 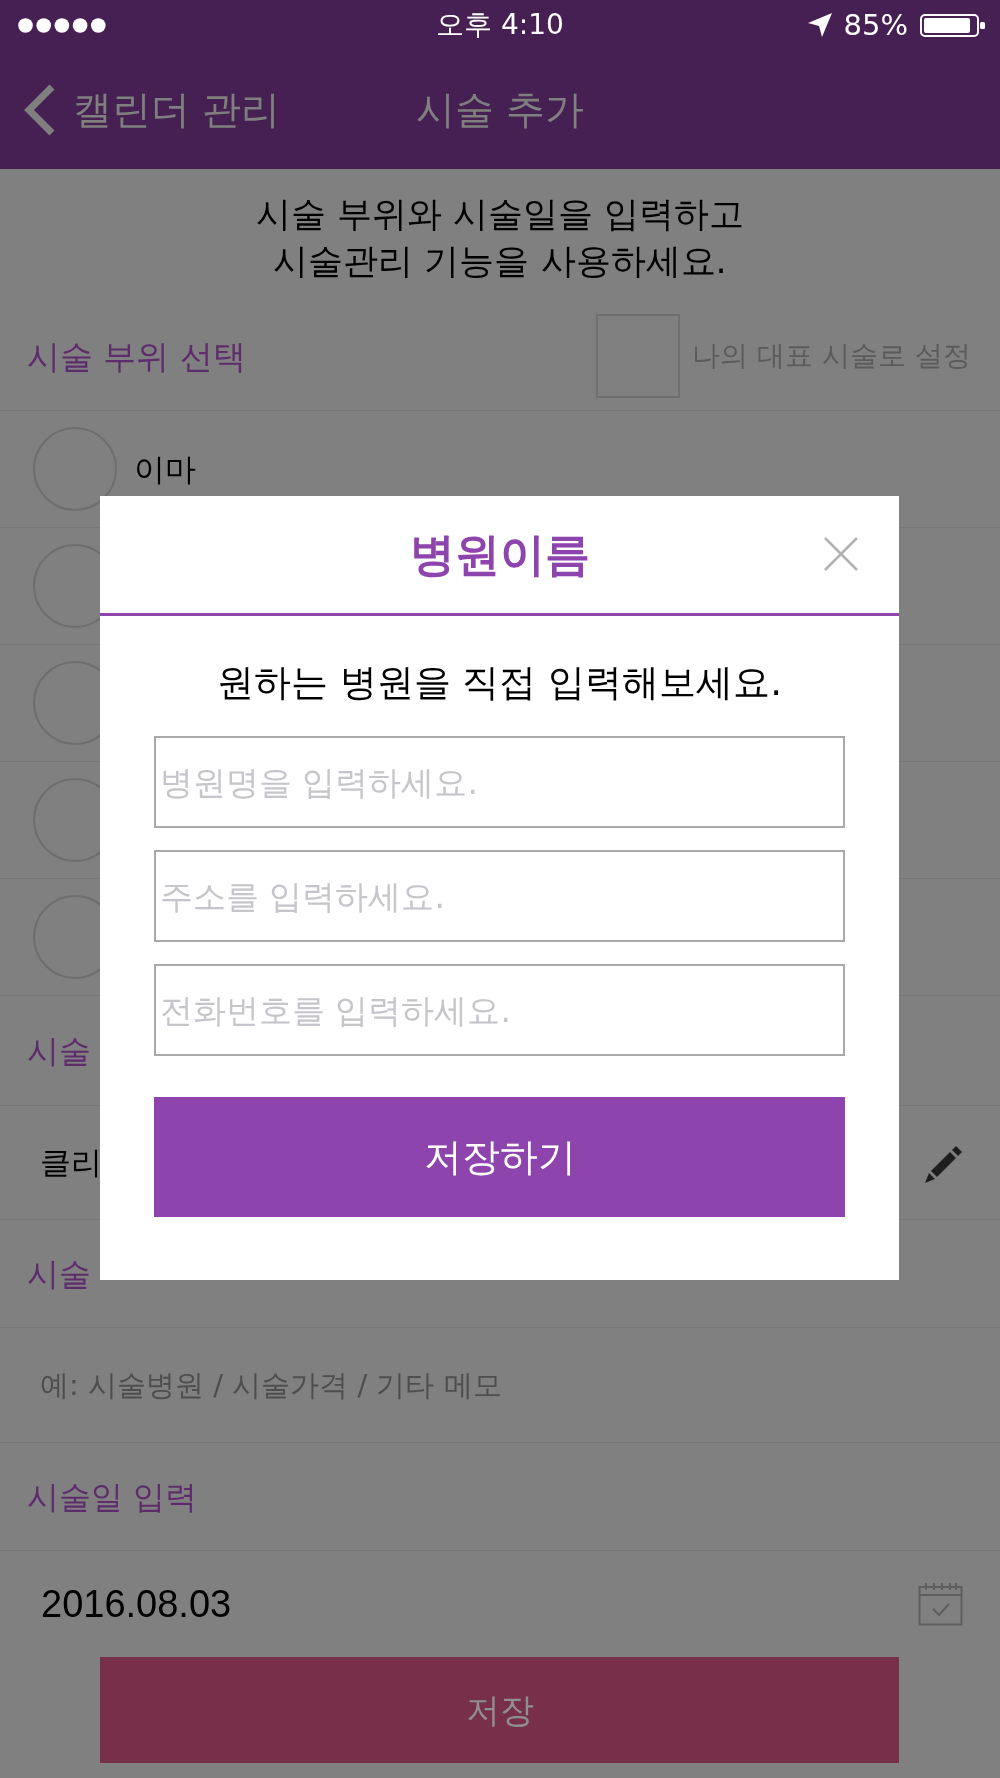 What do you see at coordinates (112, 1496) in the screenshot?
I see `section-label: 시술일 입력` at bounding box center [112, 1496].